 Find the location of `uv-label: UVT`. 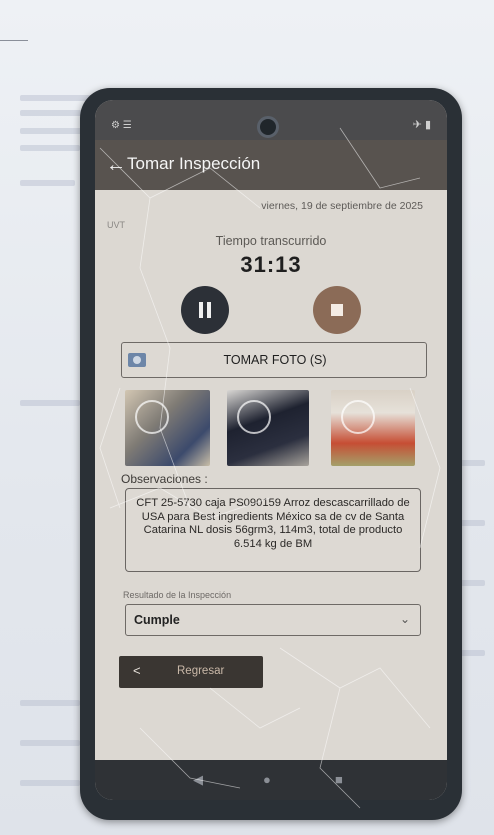

uv-label: UVT is located at coordinates (116, 225).